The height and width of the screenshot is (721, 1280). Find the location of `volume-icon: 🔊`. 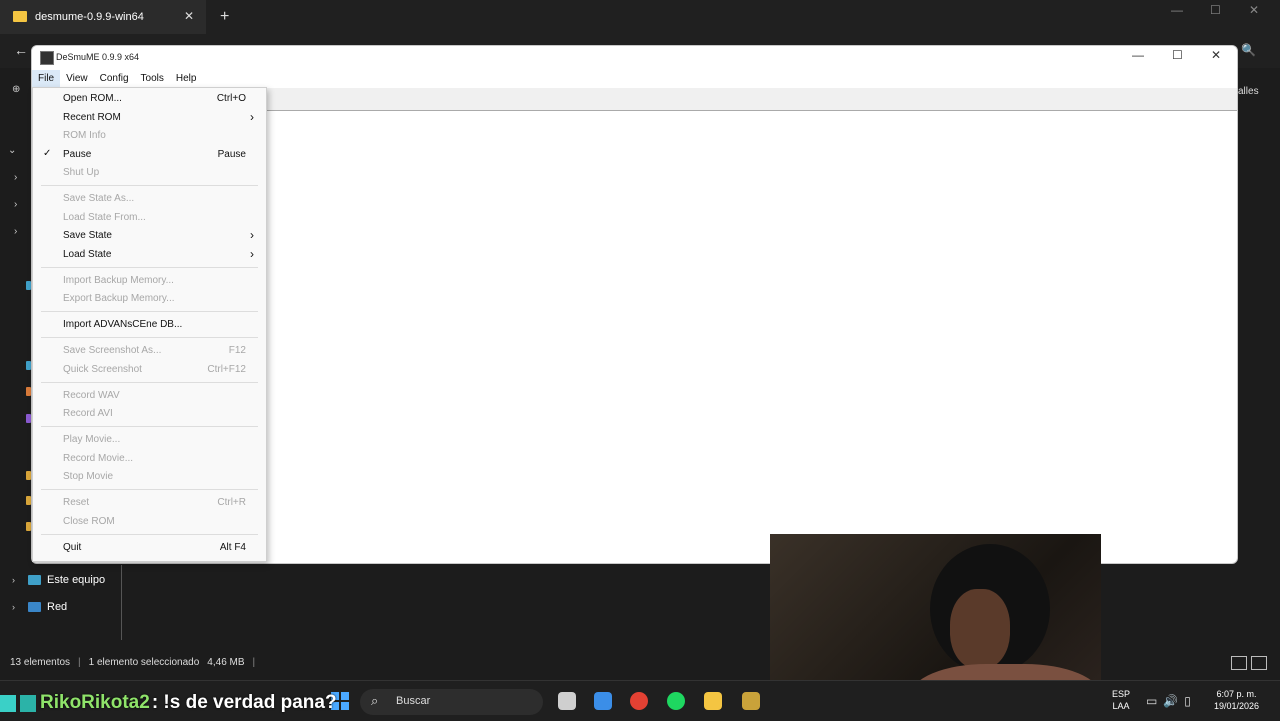

volume-icon: 🔊 is located at coordinates (1170, 701).